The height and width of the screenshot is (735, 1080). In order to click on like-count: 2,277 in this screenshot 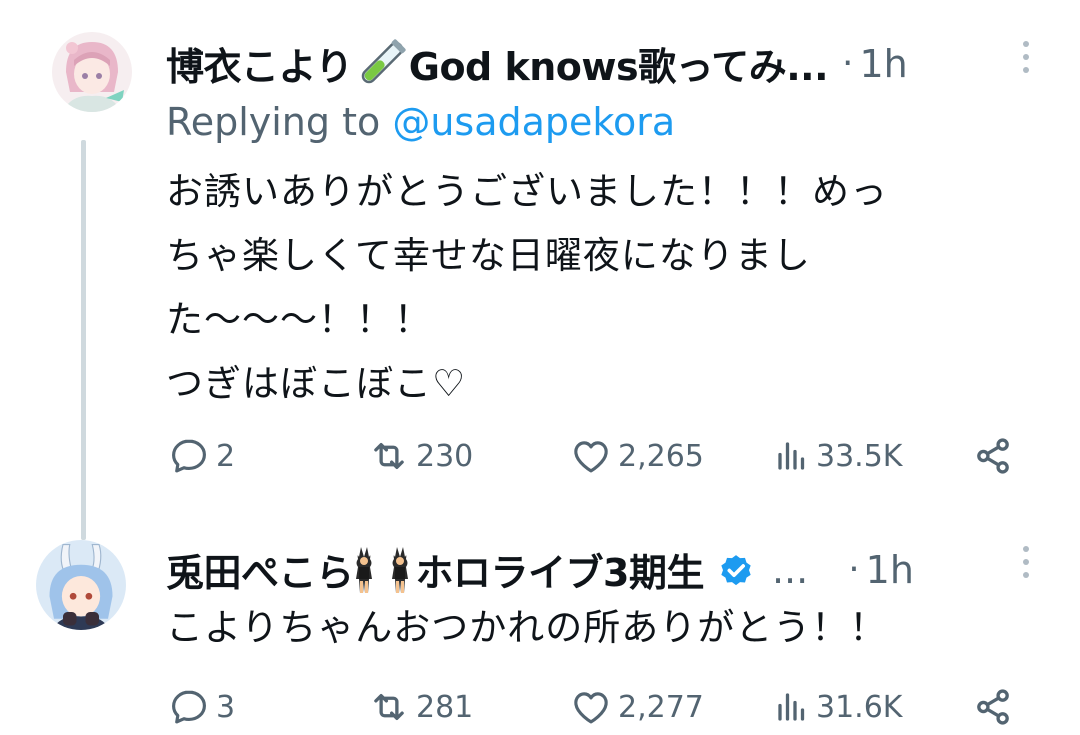, I will do `click(661, 707)`.